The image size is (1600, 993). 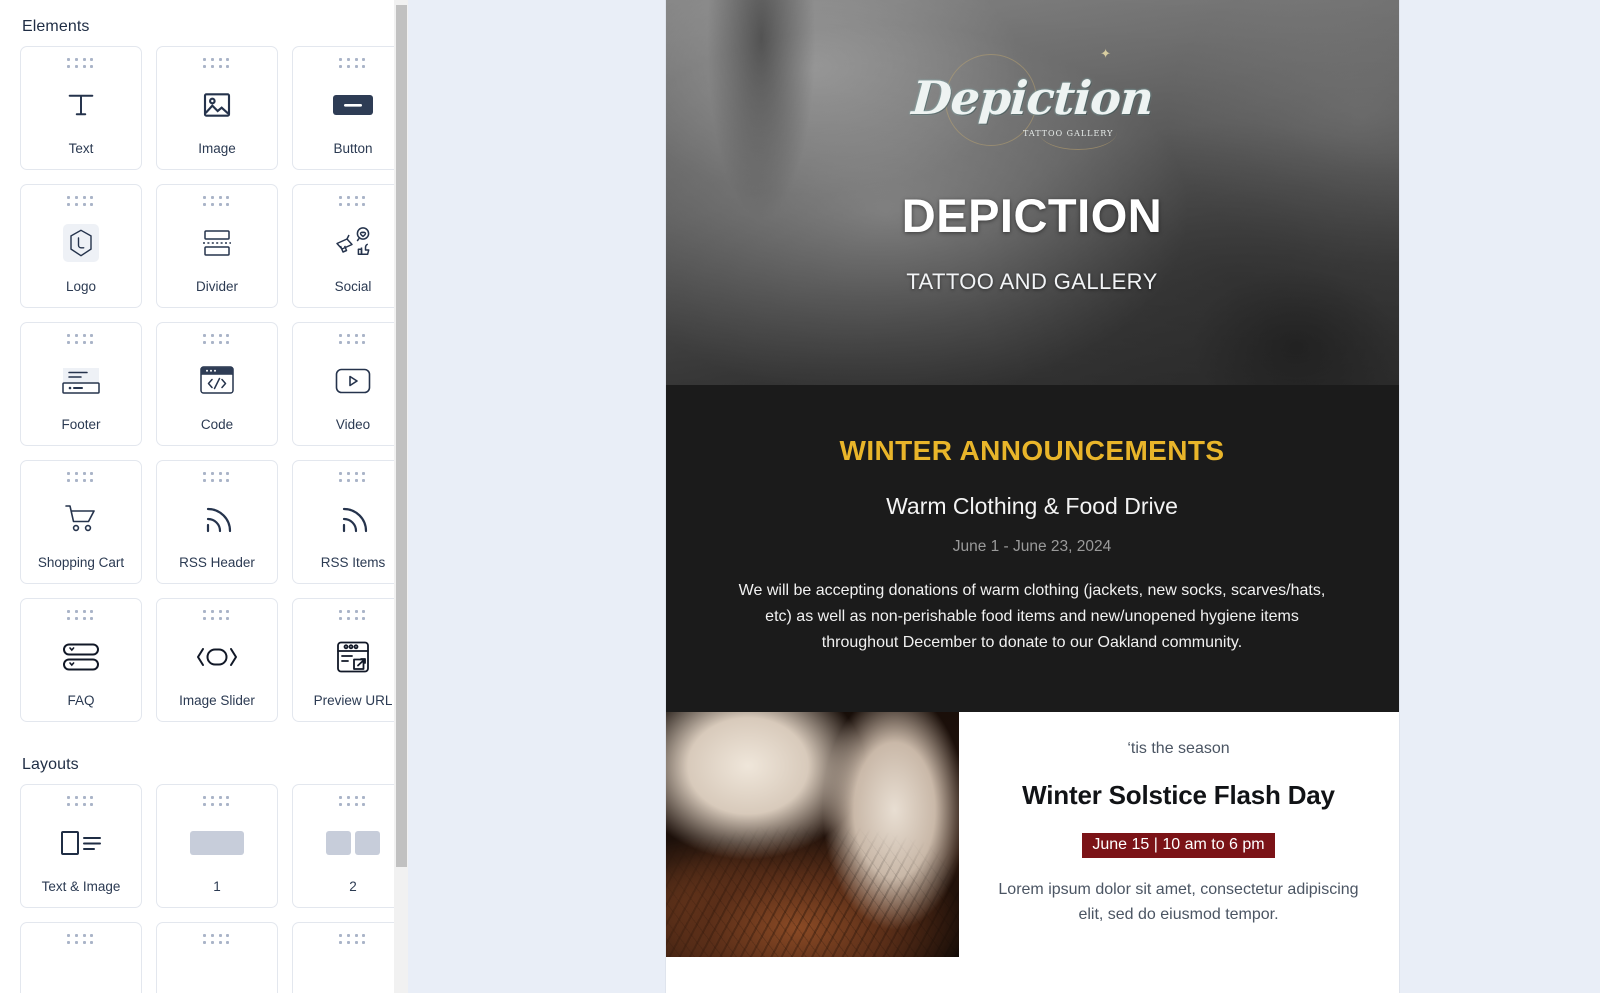 What do you see at coordinates (350, 846) in the screenshot?
I see `layout-card-two-column: 2` at bounding box center [350, 846].